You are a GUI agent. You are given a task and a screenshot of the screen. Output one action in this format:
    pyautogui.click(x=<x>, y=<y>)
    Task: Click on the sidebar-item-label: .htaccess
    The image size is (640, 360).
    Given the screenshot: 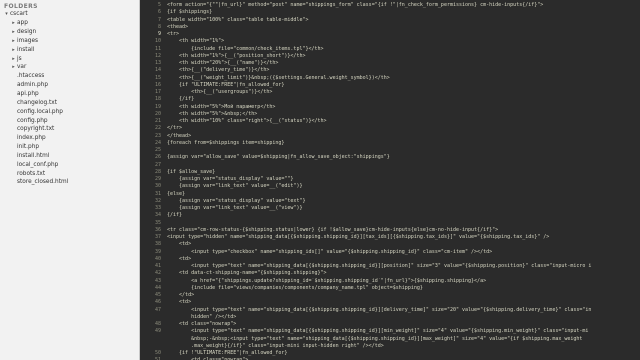 What is the action you would take?
    pyautogui.click(x=31, y=76)
    